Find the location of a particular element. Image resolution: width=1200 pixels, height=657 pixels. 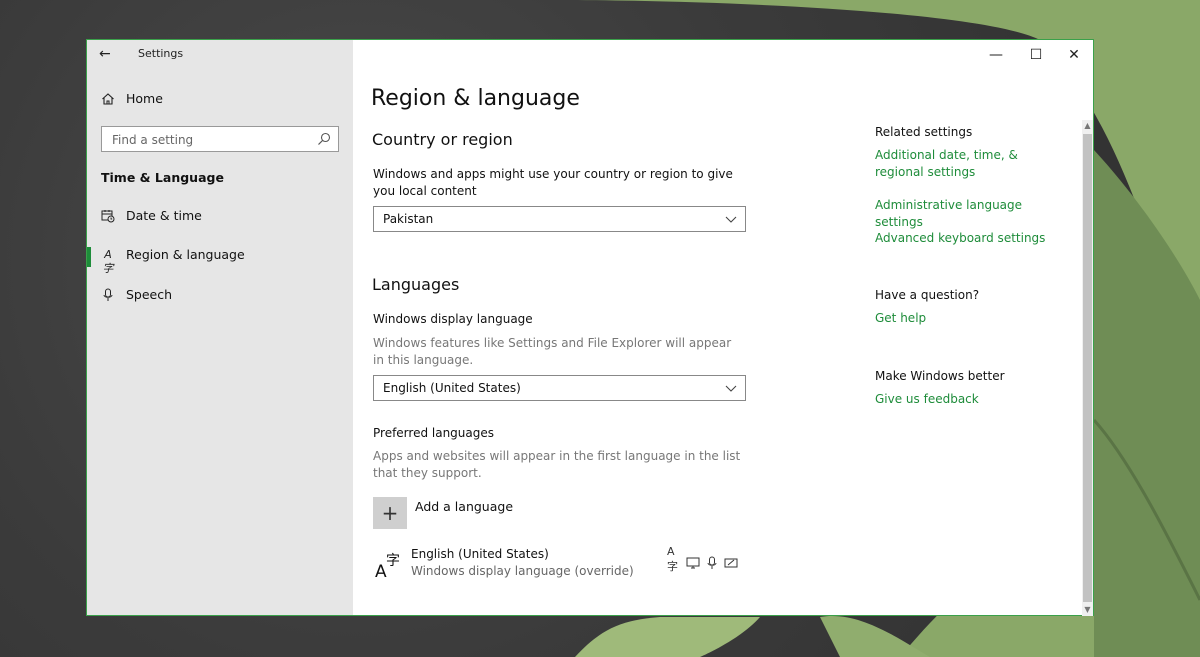

get-help-link: Get help is located at coordinates (970, 318).